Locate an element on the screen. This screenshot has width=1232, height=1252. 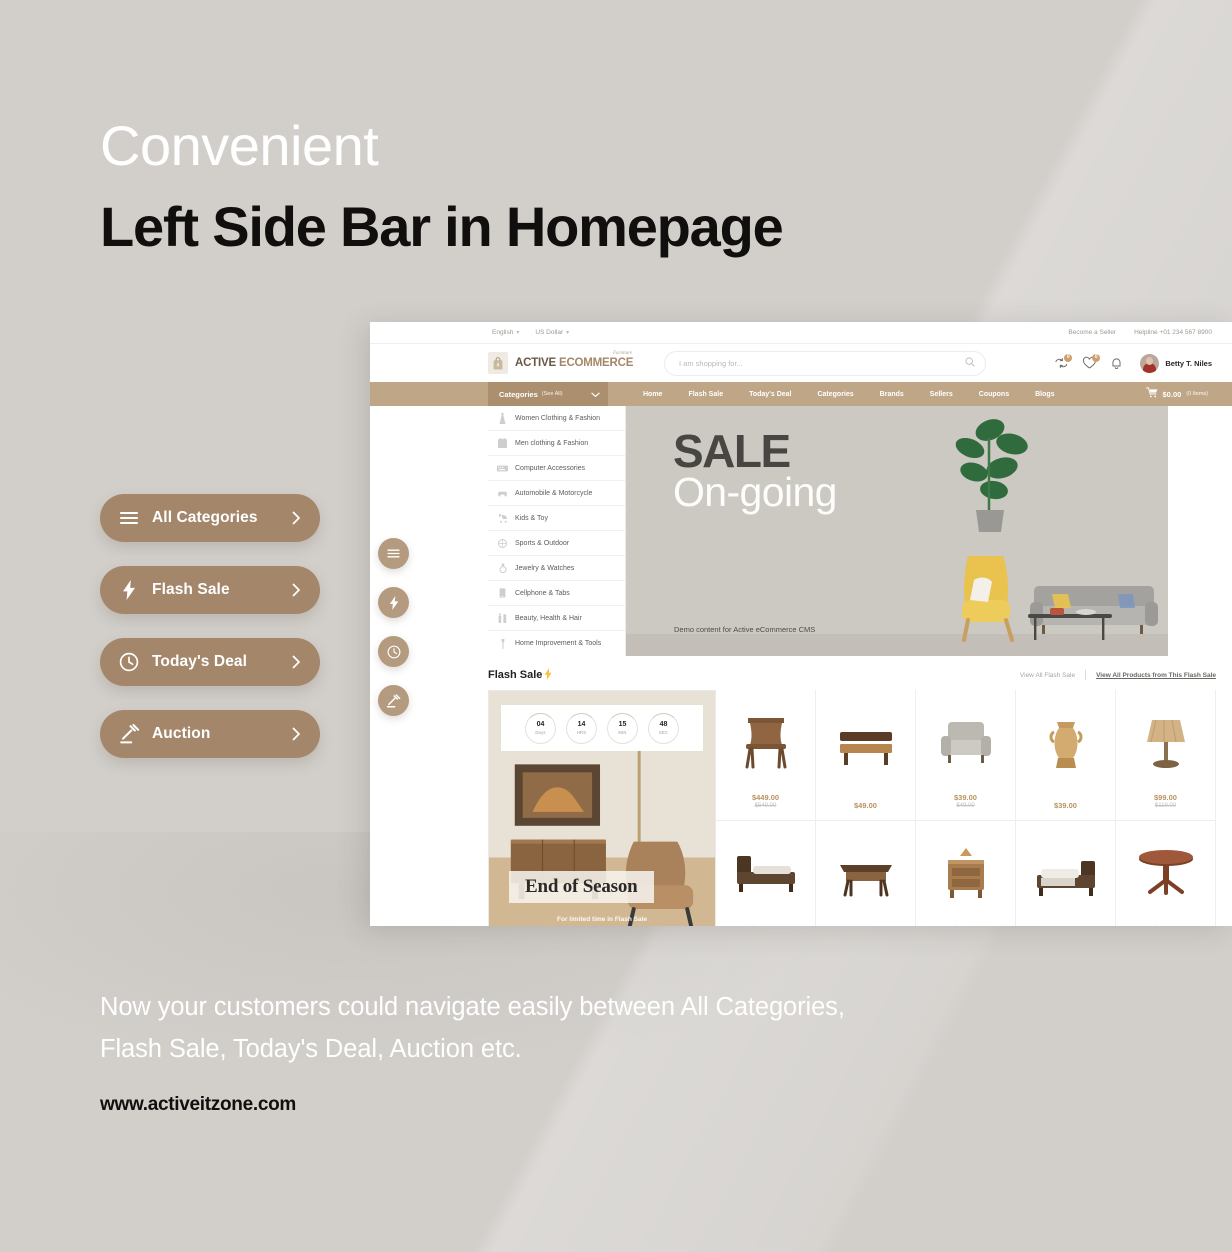
sidebar-item-men-clothing: Men clothing & Fashion is located at coordinates (556, 443).